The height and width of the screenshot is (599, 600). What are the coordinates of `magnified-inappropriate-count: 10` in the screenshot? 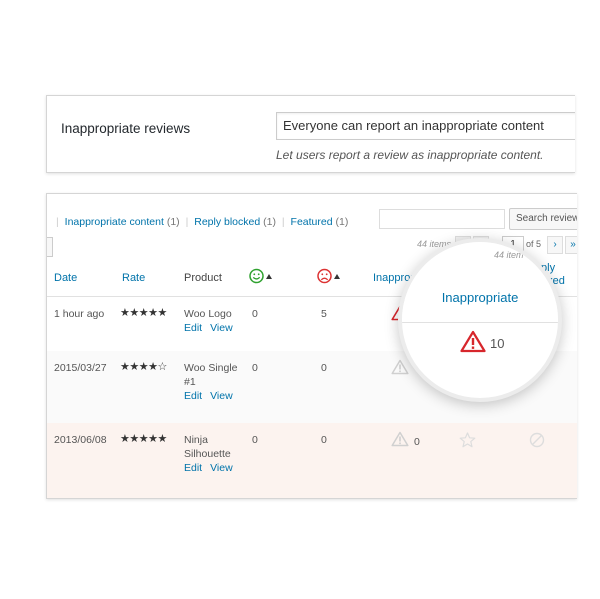 It's located at (497, 343).